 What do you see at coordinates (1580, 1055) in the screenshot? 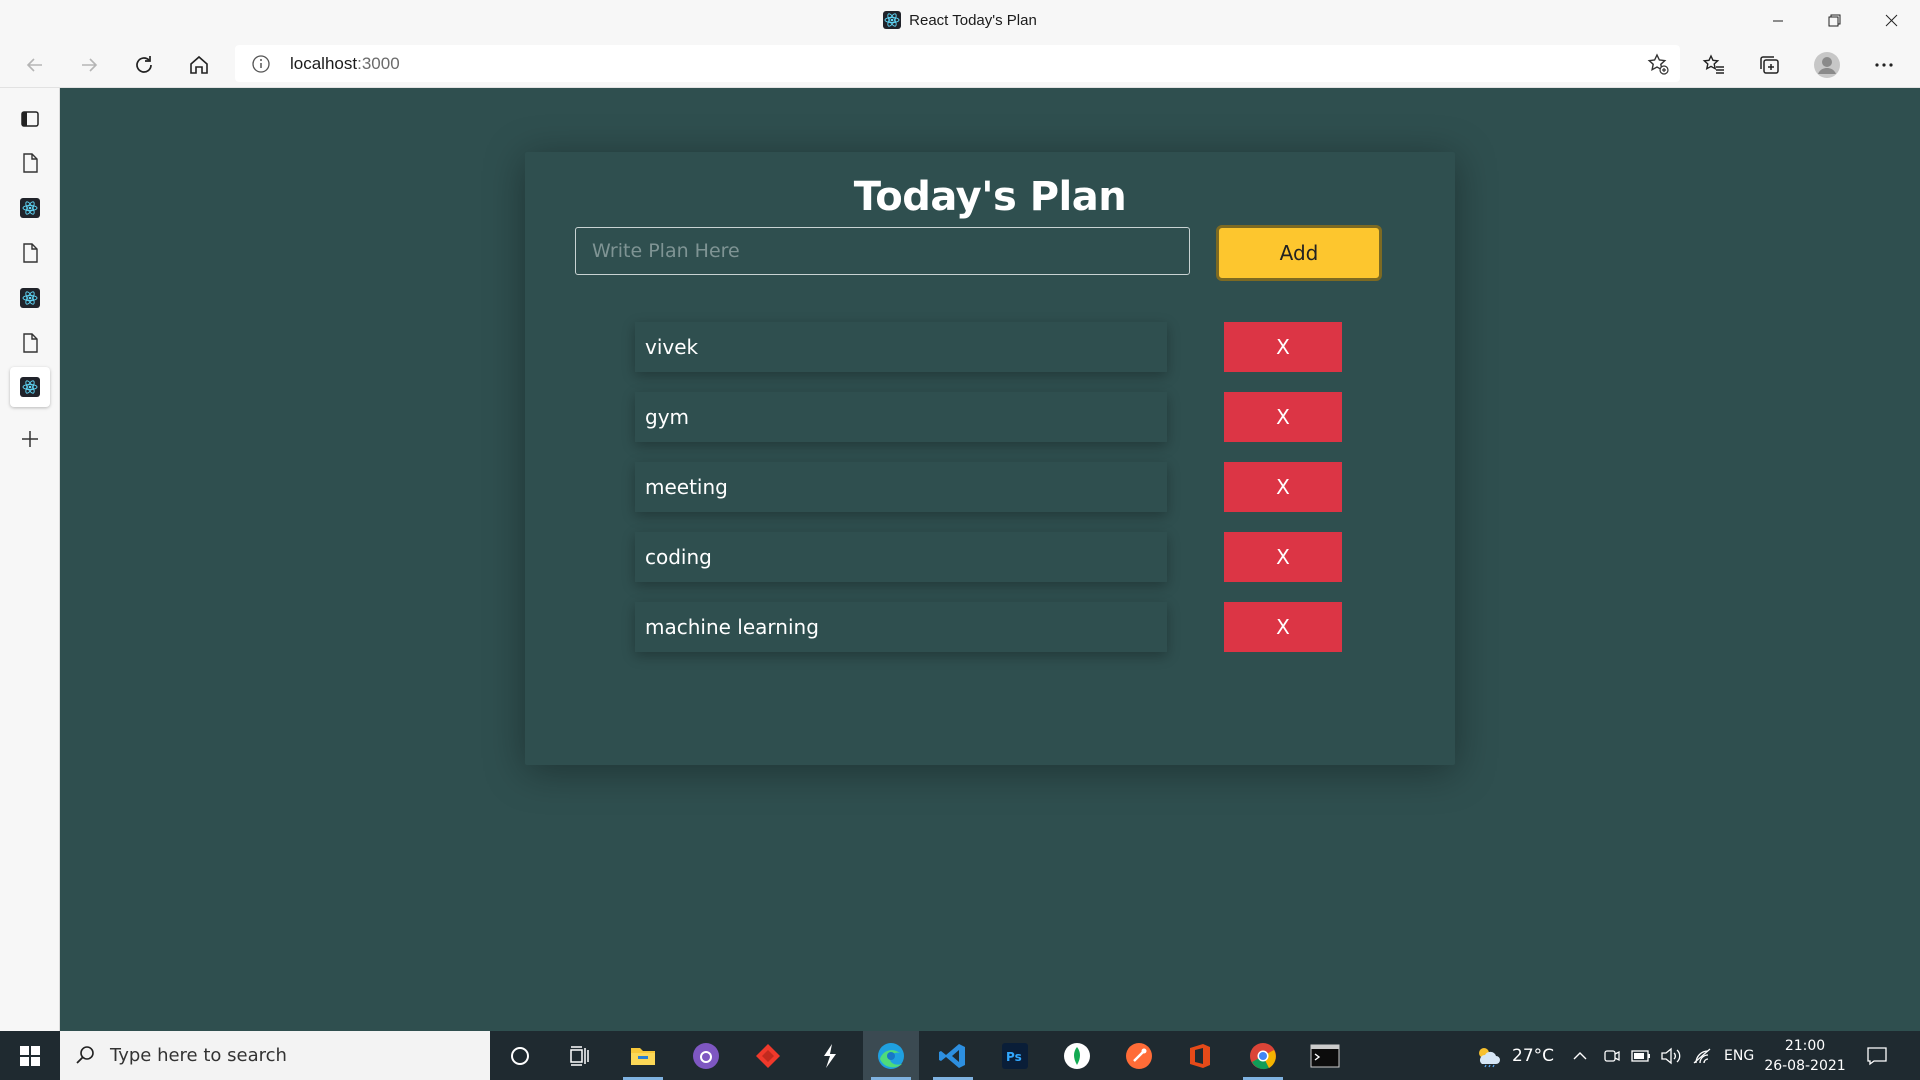
I see `show-hidden-icons` at bounding box center [1580, 1055].